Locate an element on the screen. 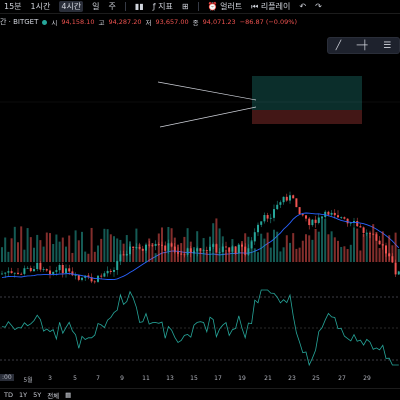 The width and height of the screenshot is (400, 400). horizontal-line-icon: ─┼ is located at coordinates (362, 46).